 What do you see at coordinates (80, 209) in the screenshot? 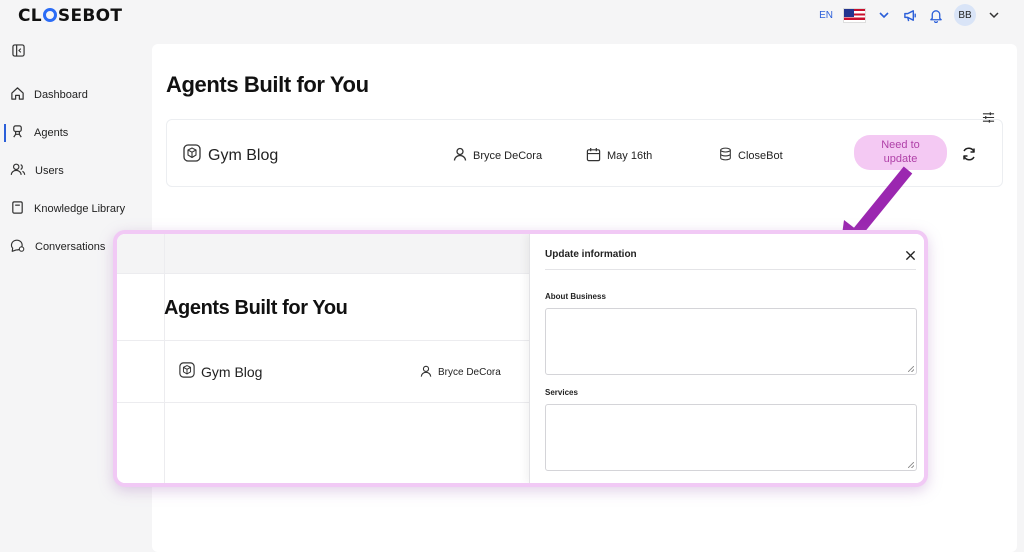
I see `sidebar-item-label: Knowledge Library` at bounding box center [80, 209].